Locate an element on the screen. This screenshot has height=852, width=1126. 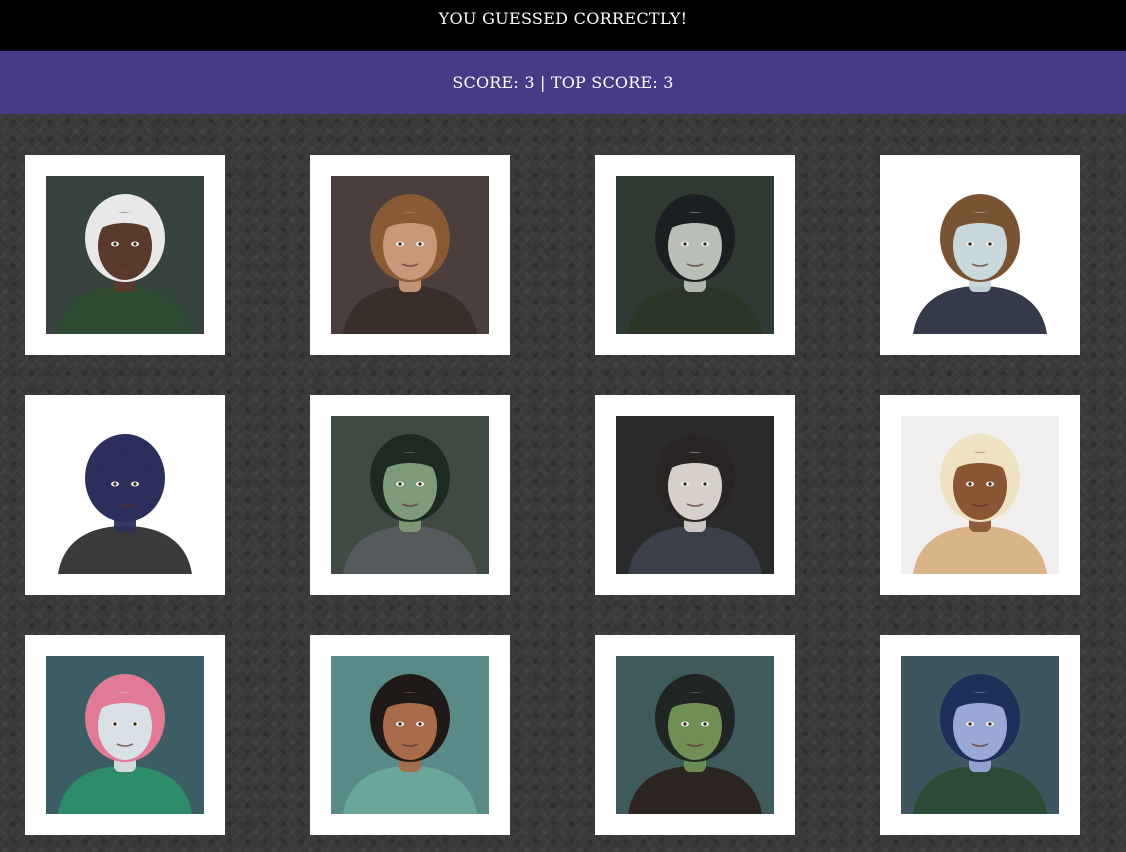
portrait-dark-haired-elf is located at coordinates (695, 255).